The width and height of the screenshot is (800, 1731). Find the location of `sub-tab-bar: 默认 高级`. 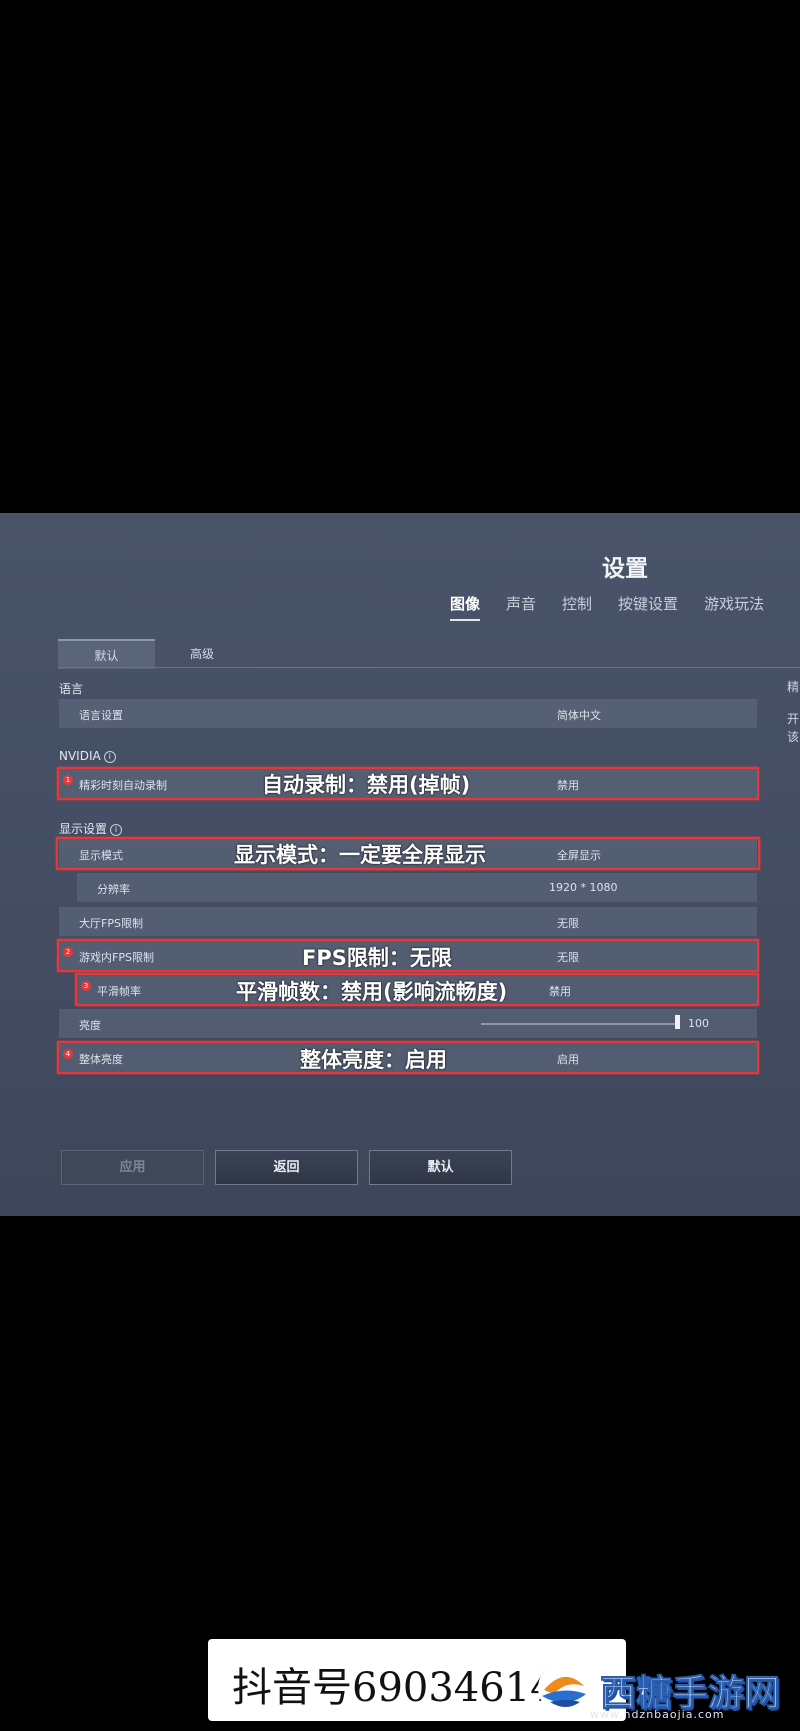

sub-tab-bar: 默认 高级 is located at coordinates (147, 654).